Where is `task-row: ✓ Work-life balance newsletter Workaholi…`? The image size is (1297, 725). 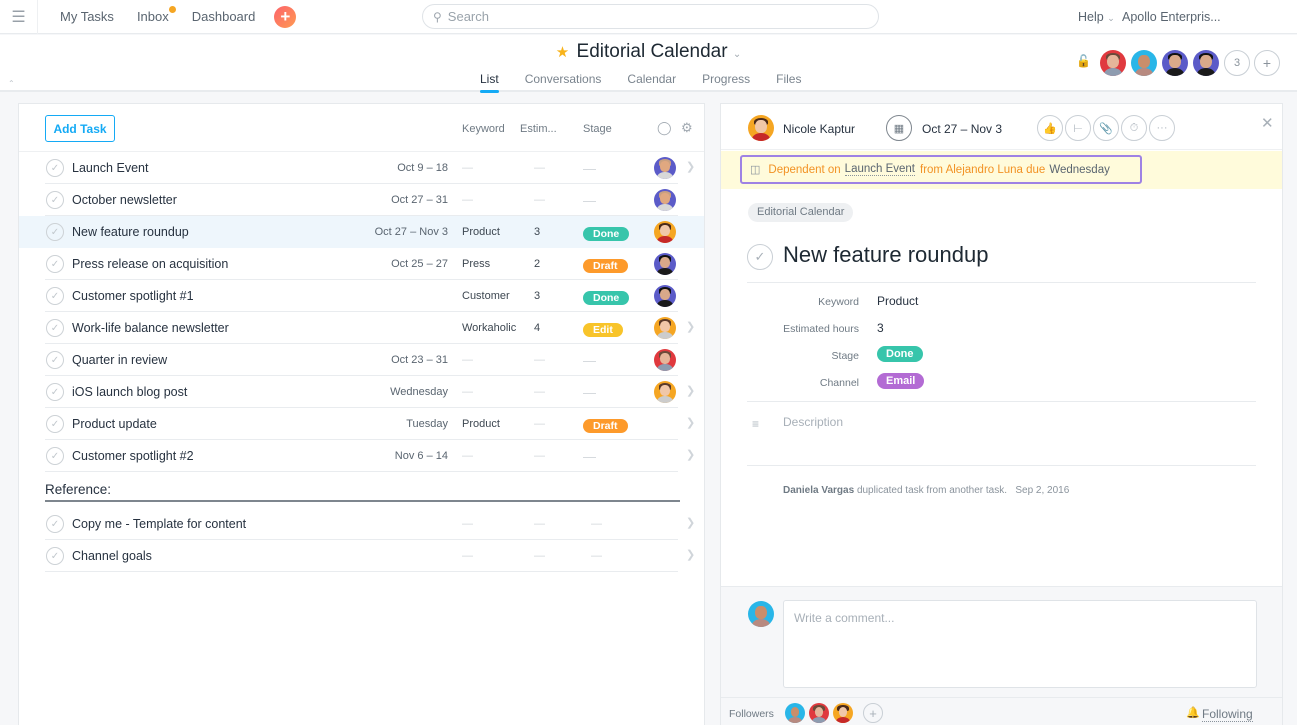
task-row: ✓ Work-life balance newsletter Workaholi… is located at coordinates (361, 328).